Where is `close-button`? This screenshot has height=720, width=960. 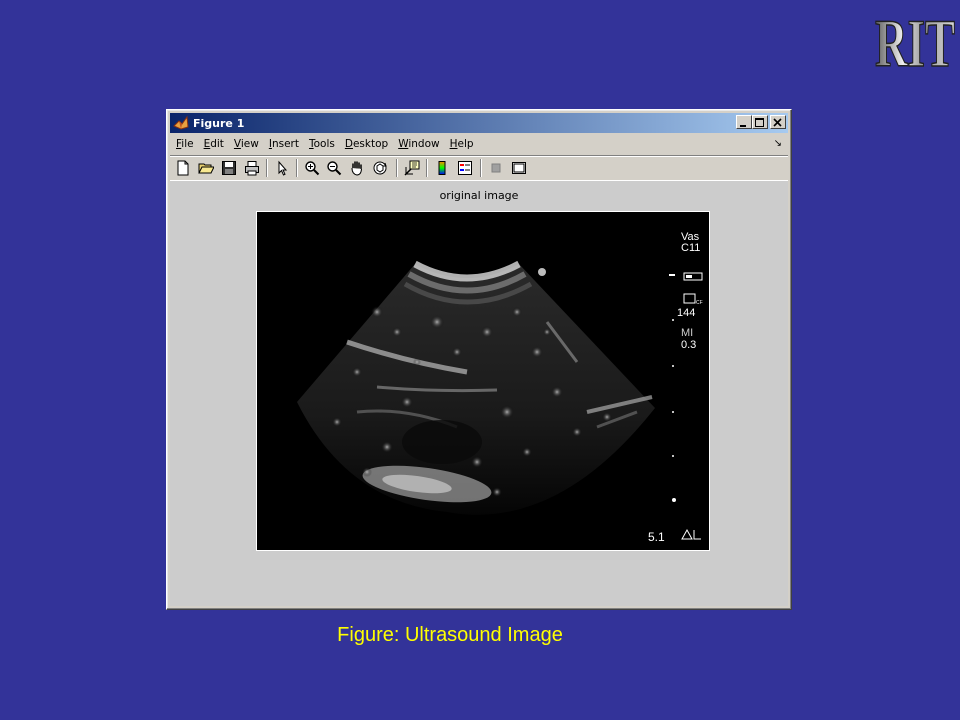 close-button is located at coordinates (778, 122).